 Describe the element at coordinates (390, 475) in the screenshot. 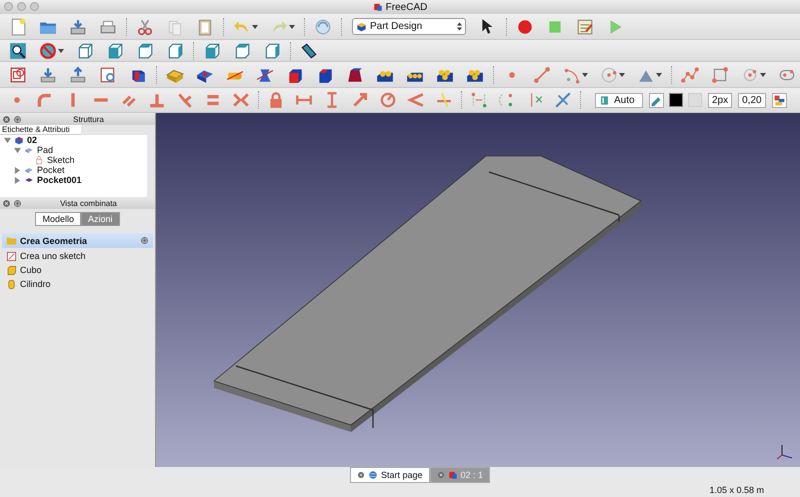

I see `document-tab: Start page` at that location.